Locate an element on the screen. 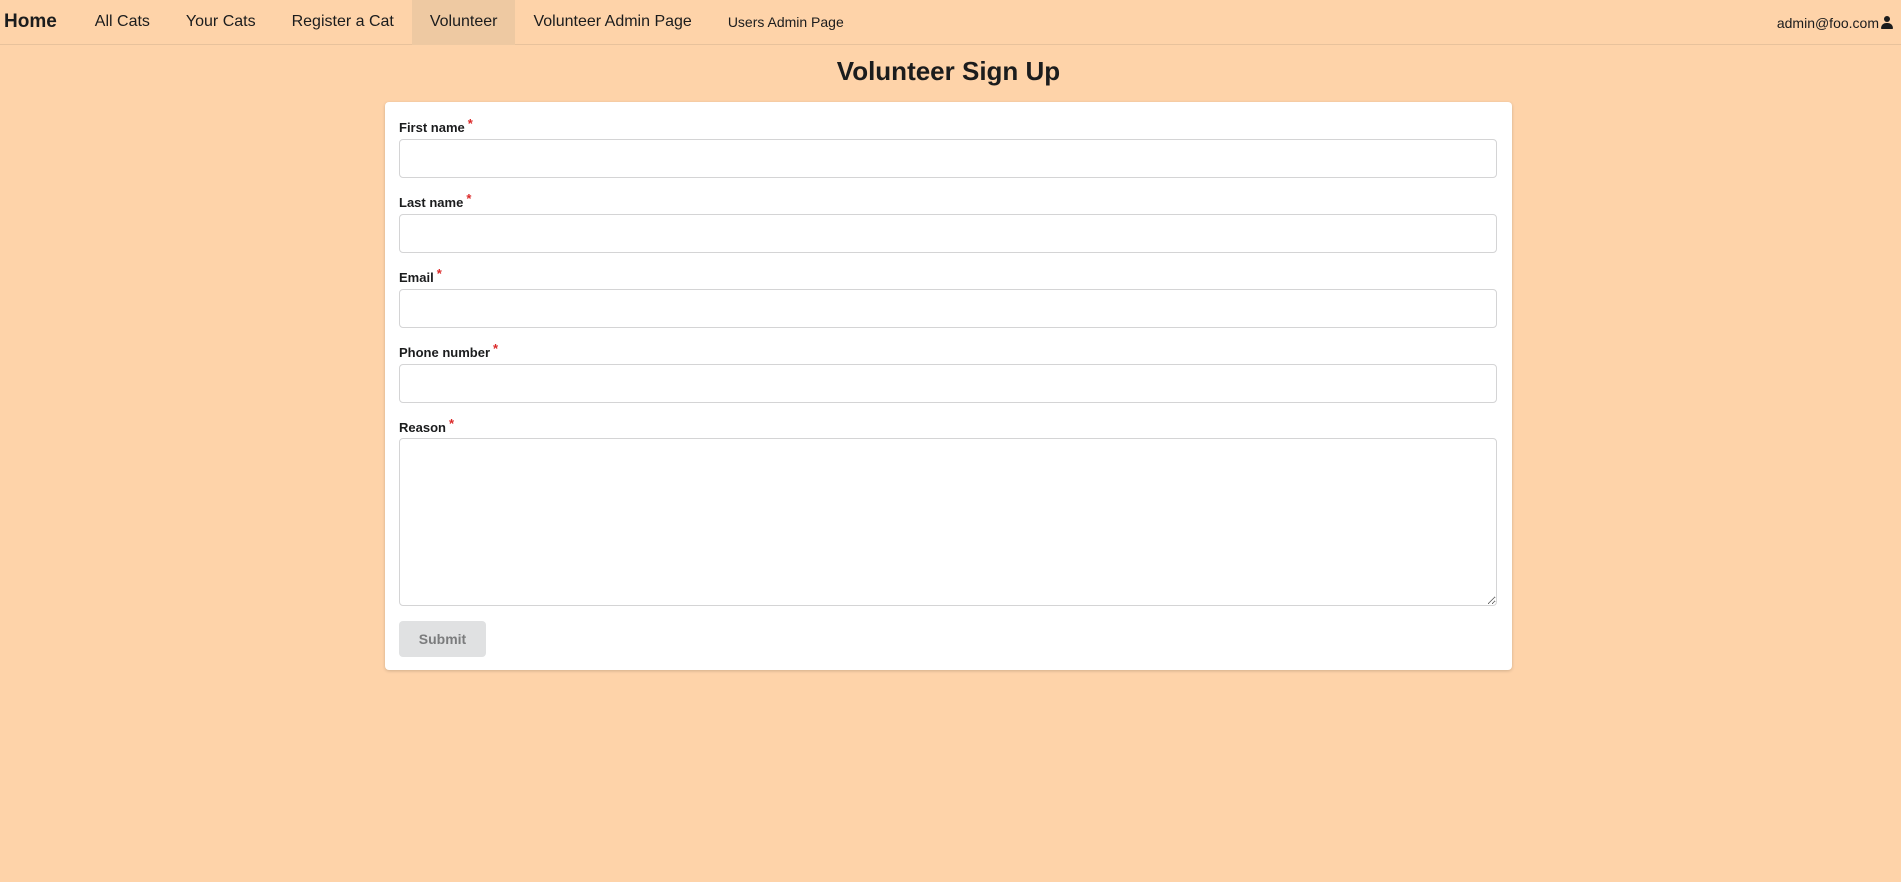 This screenshot has height=882, width=1901. user-icon is located at coordinates (1887, 22).